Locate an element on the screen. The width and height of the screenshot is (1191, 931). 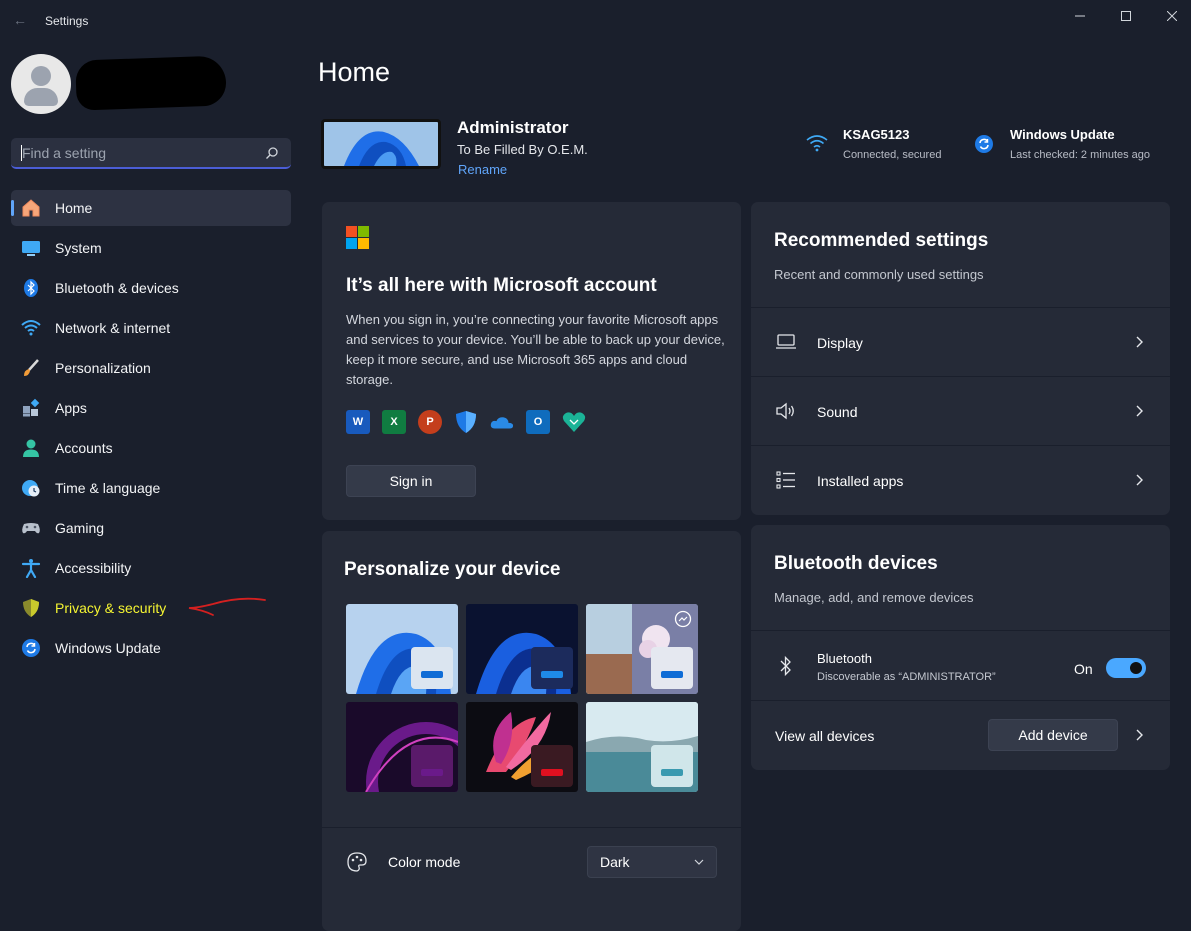
theme-grid is located at coordinates (522, 698).